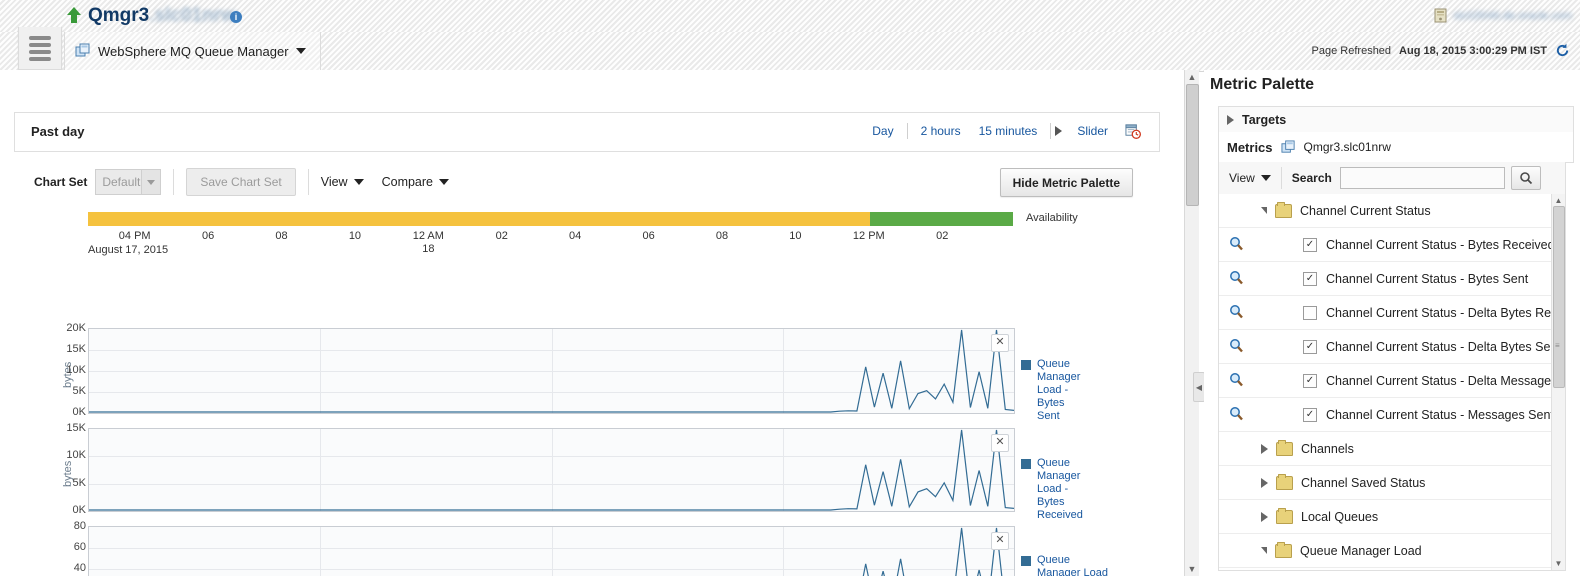  What do you see at coordinates (941, 131) in the screenshot?
I see `range-option-2hours: 2 hours` at bounding box center [941, 131].